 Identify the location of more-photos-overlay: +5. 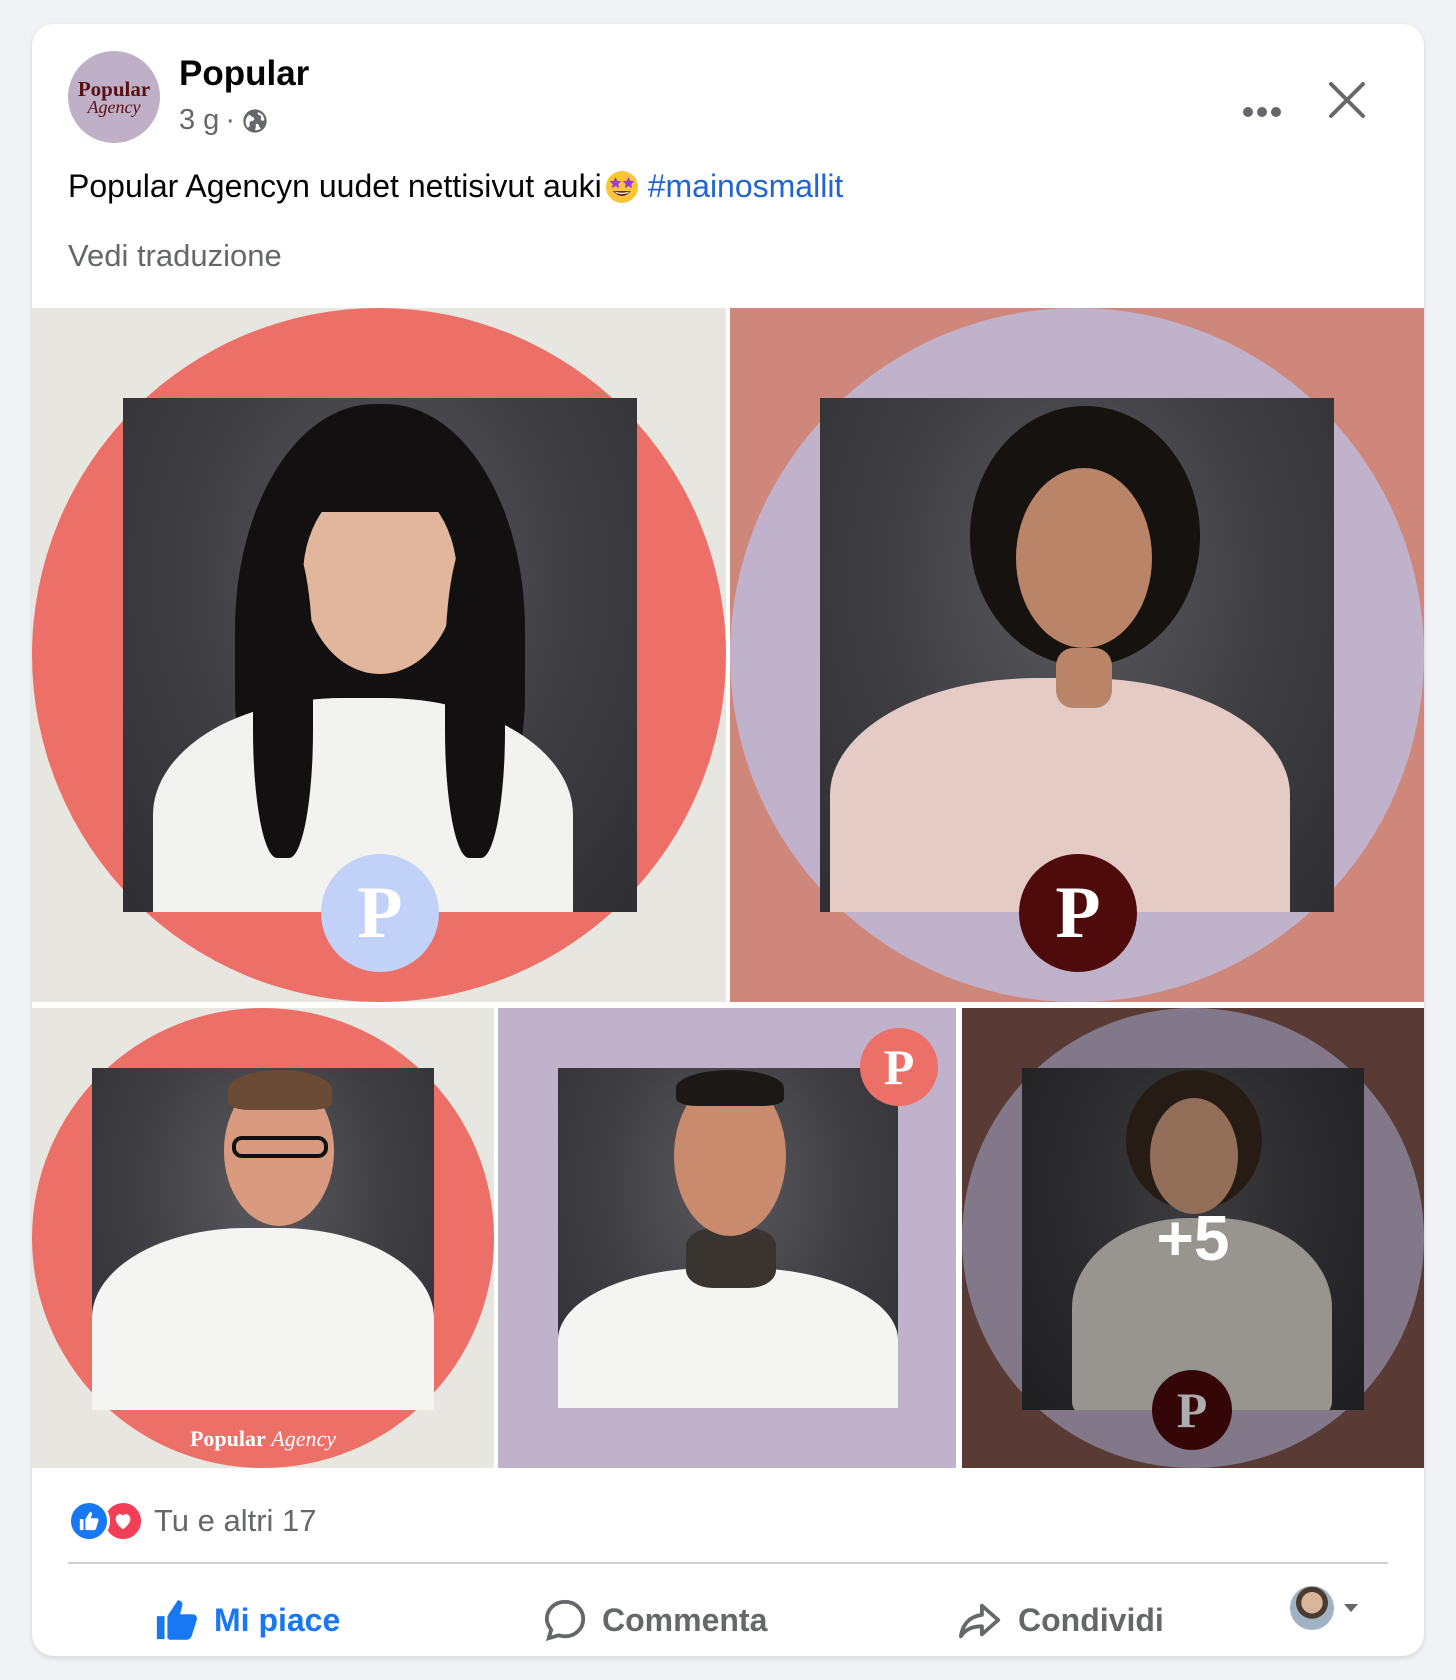
(1193, 1238).